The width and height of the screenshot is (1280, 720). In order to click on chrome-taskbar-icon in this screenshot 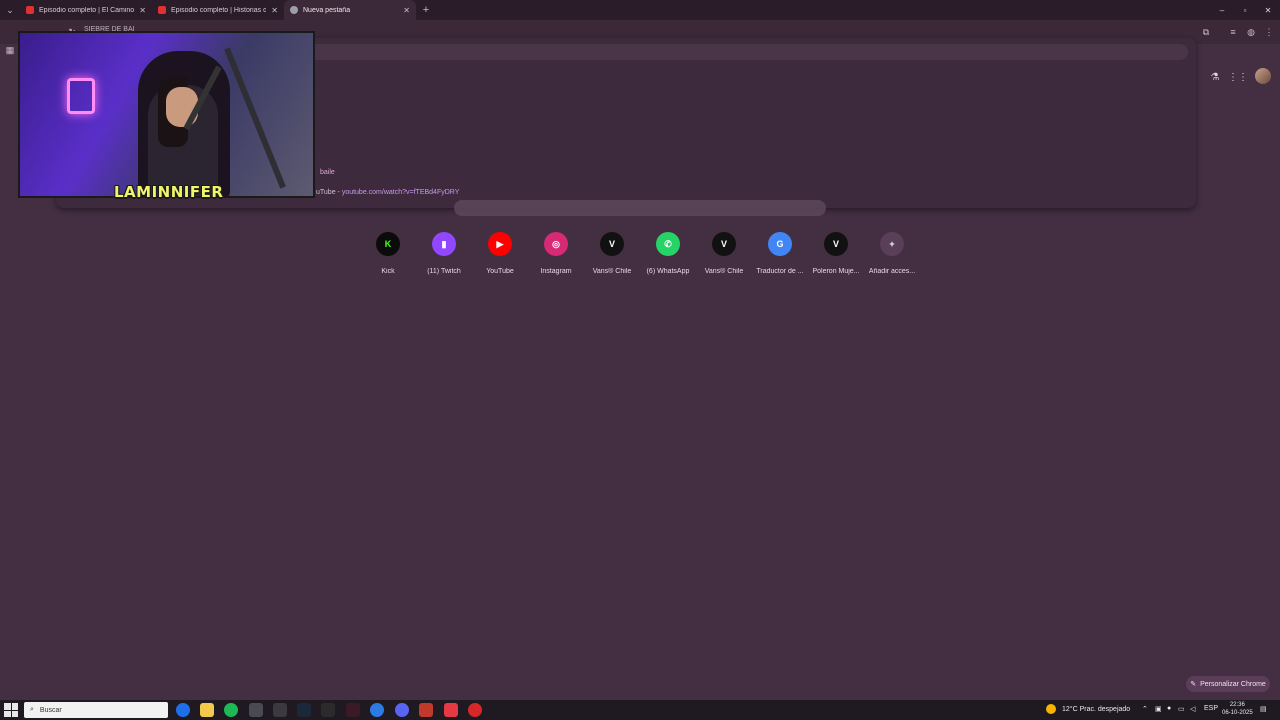, I will do `click(256, 710)`.